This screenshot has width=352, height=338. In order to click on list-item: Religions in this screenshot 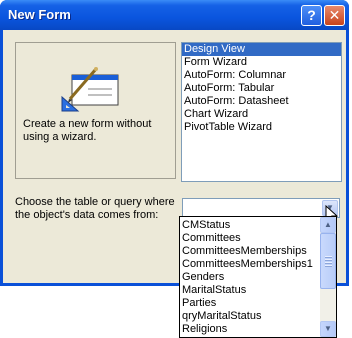, I will do `click(204, 329)`.